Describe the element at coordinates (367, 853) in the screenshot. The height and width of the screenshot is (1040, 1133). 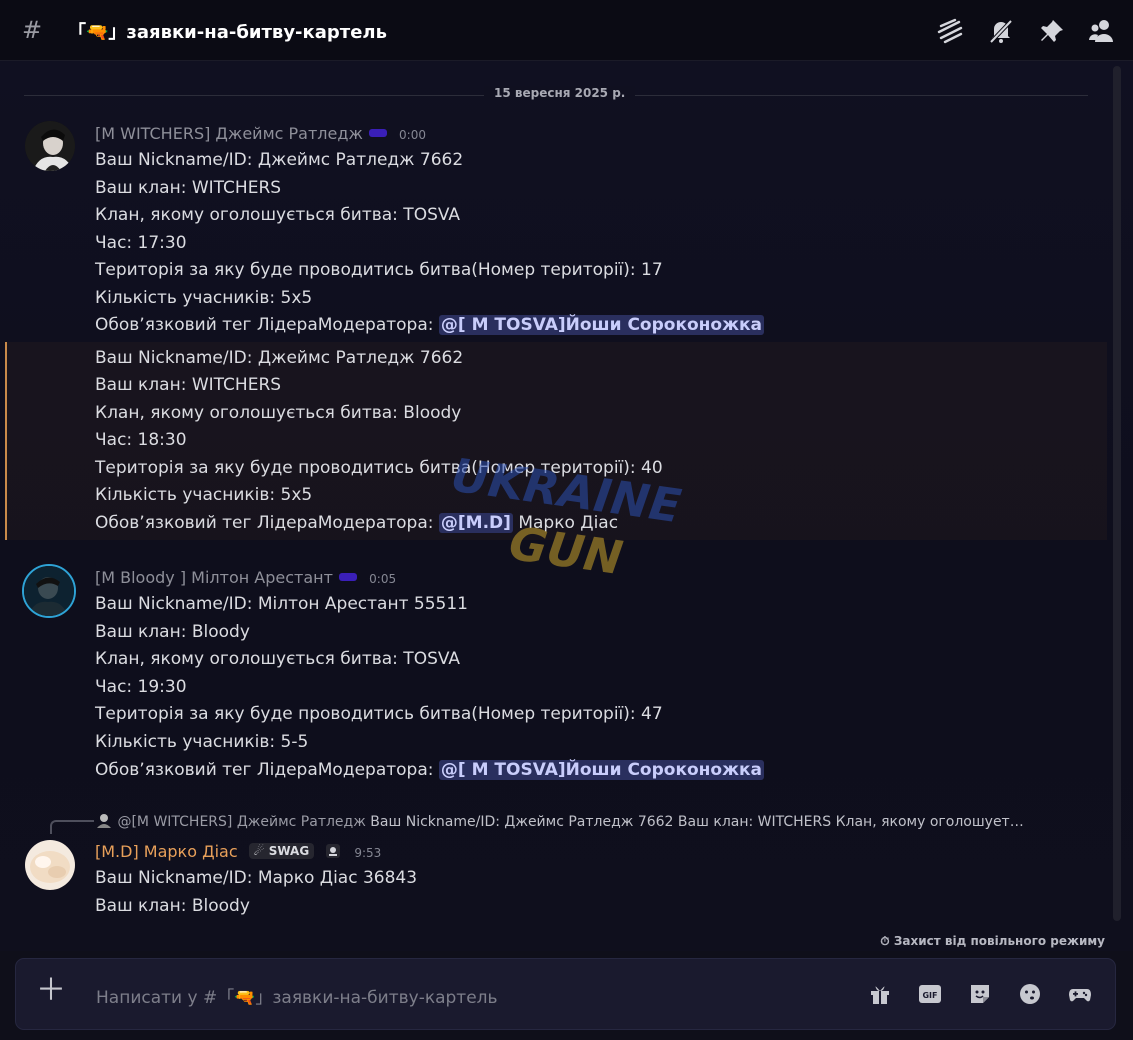
I see `message-timestamp: 9:53` at that location.